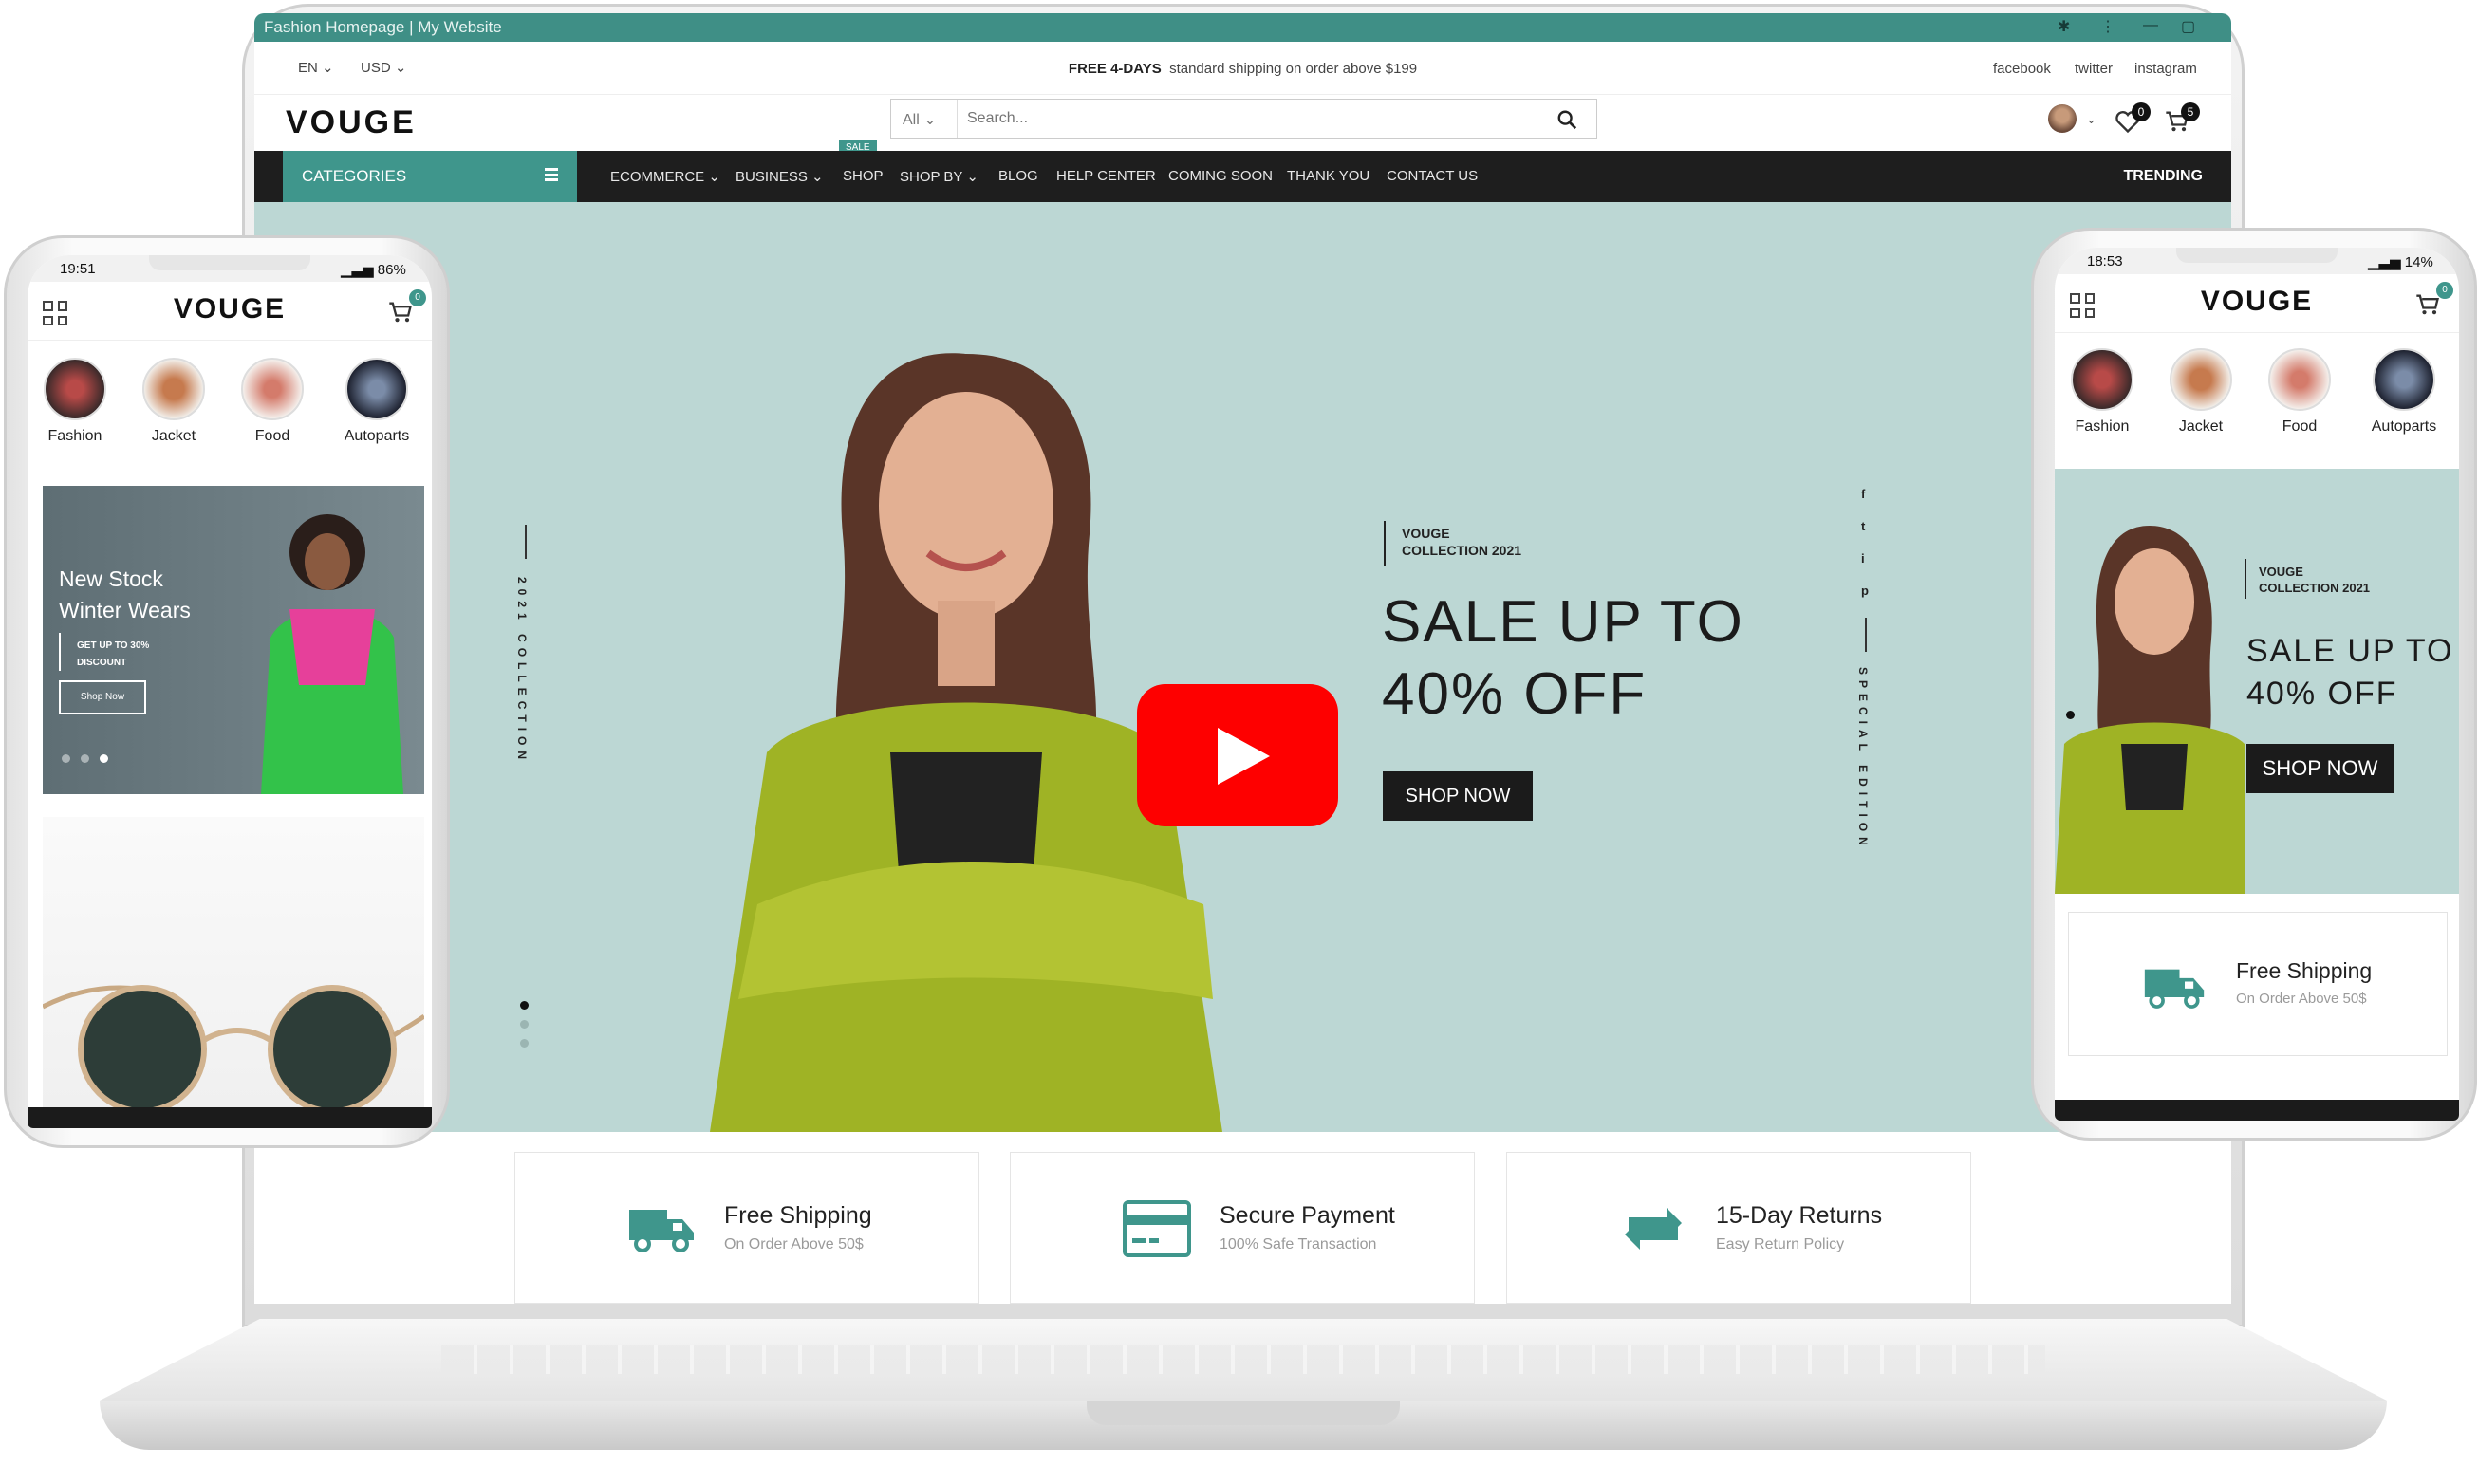  I want to click on extensions-icon: ✱, so click(2064, 27).